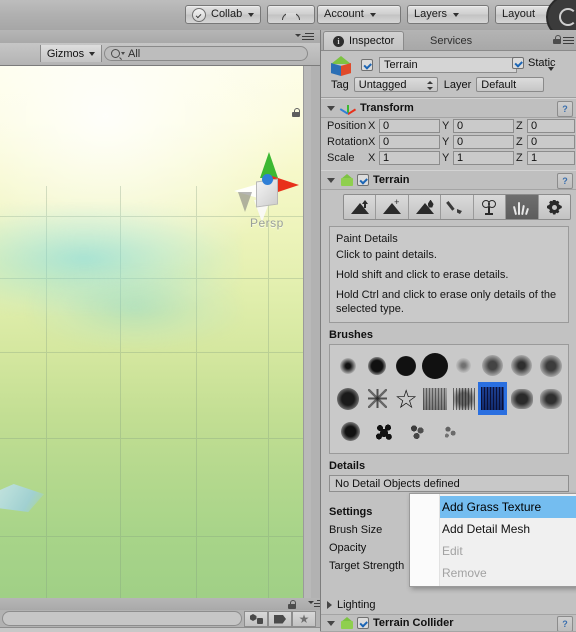 This screenshot has height=632, width=576. I want to click on menu-item-label: Edit, so click(452, 551).